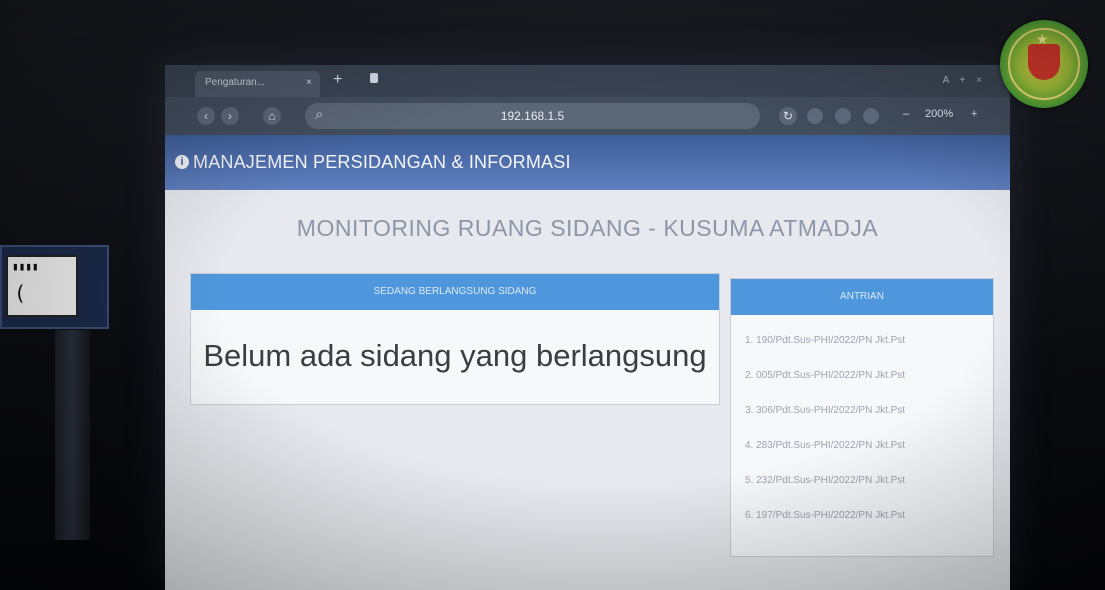 The image size is (1105, 590). I want to click on browser-tab: Pengaturan... ×, so click(257, 84).